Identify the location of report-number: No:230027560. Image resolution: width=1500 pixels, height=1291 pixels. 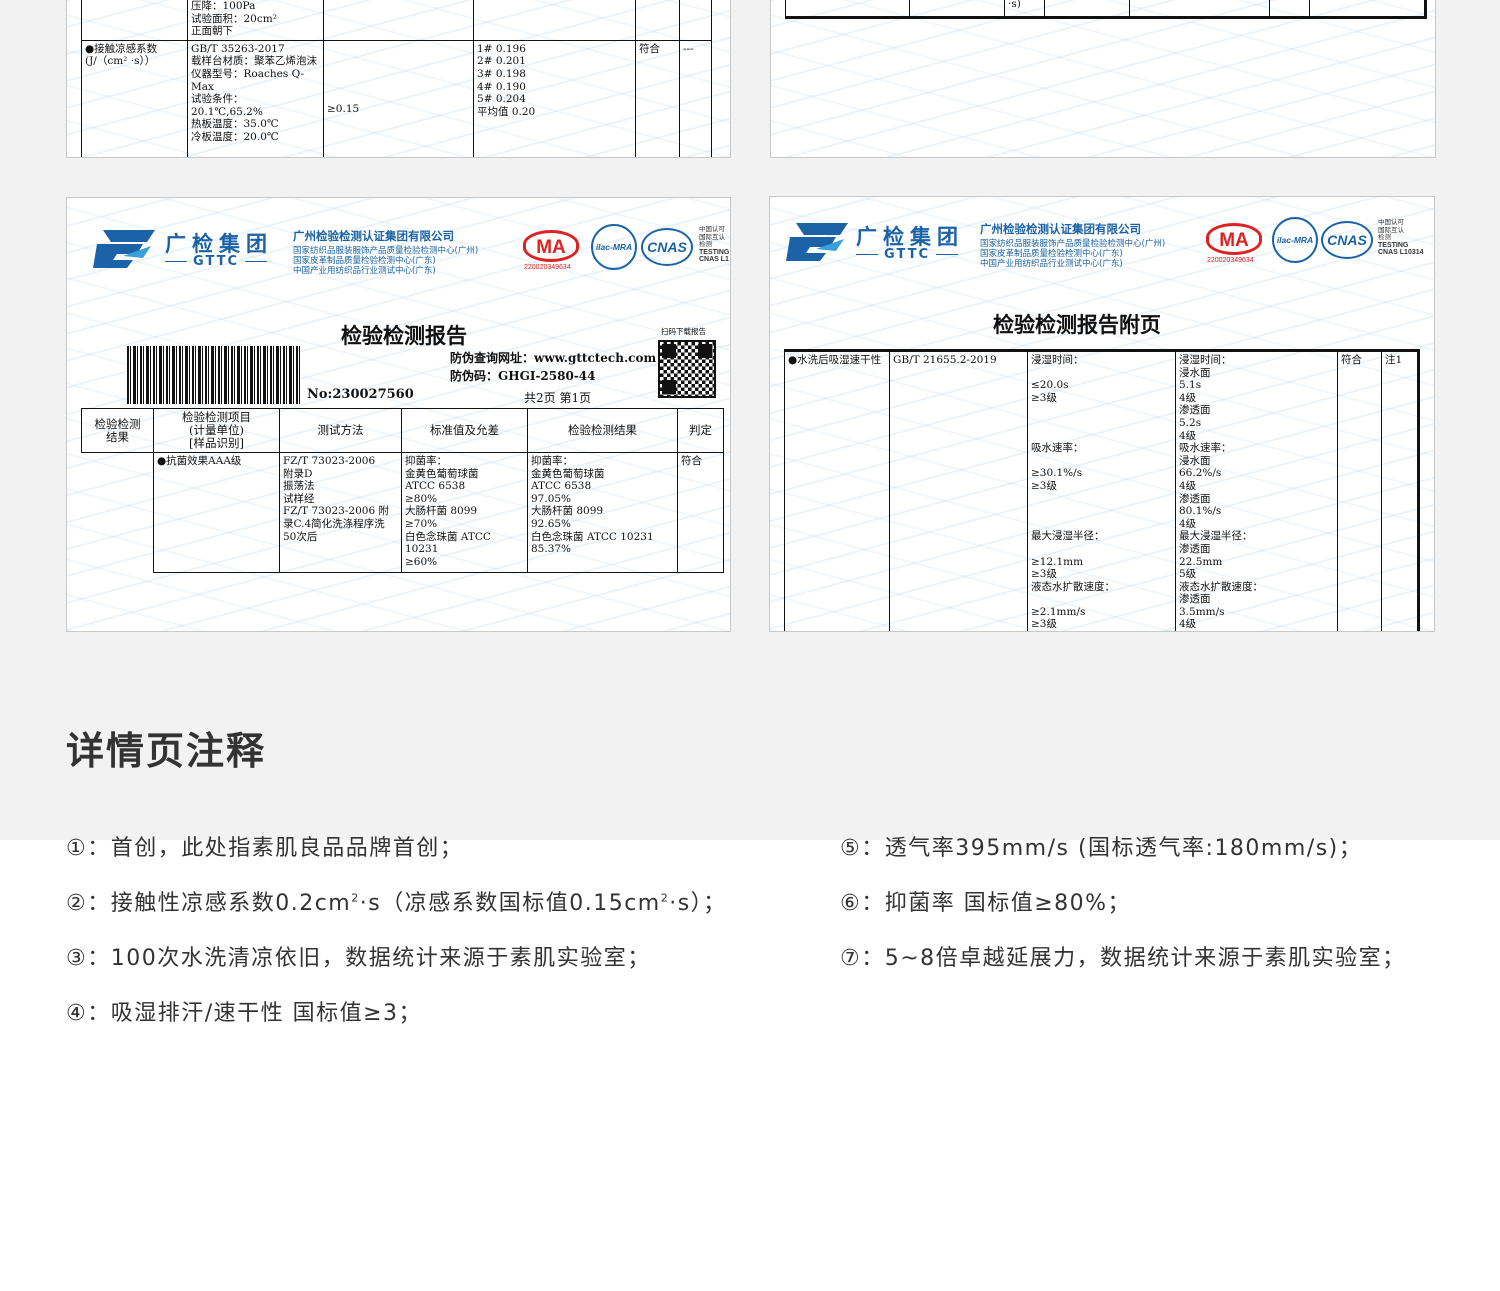
(360, 394).